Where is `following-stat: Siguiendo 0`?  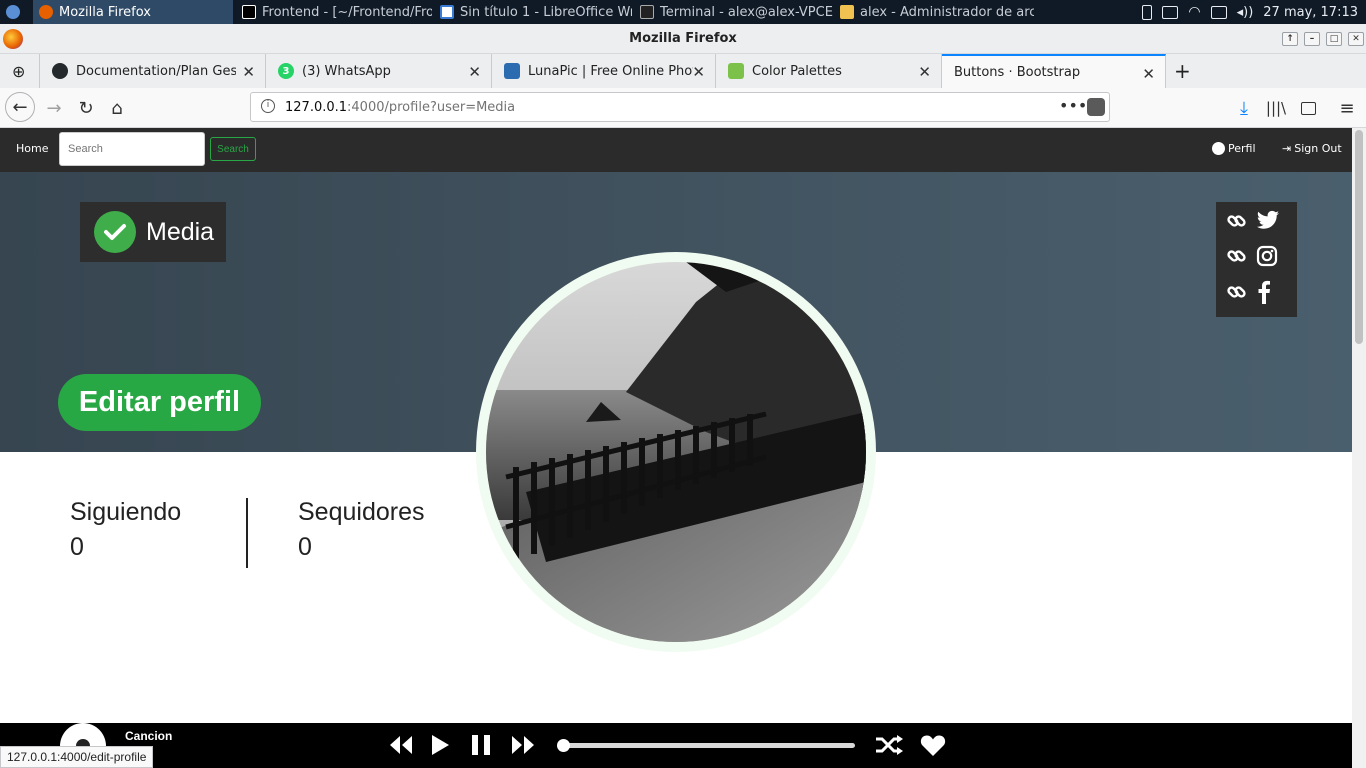 following-stat: Siguiendo 0 is located at coordinates (125, 530).